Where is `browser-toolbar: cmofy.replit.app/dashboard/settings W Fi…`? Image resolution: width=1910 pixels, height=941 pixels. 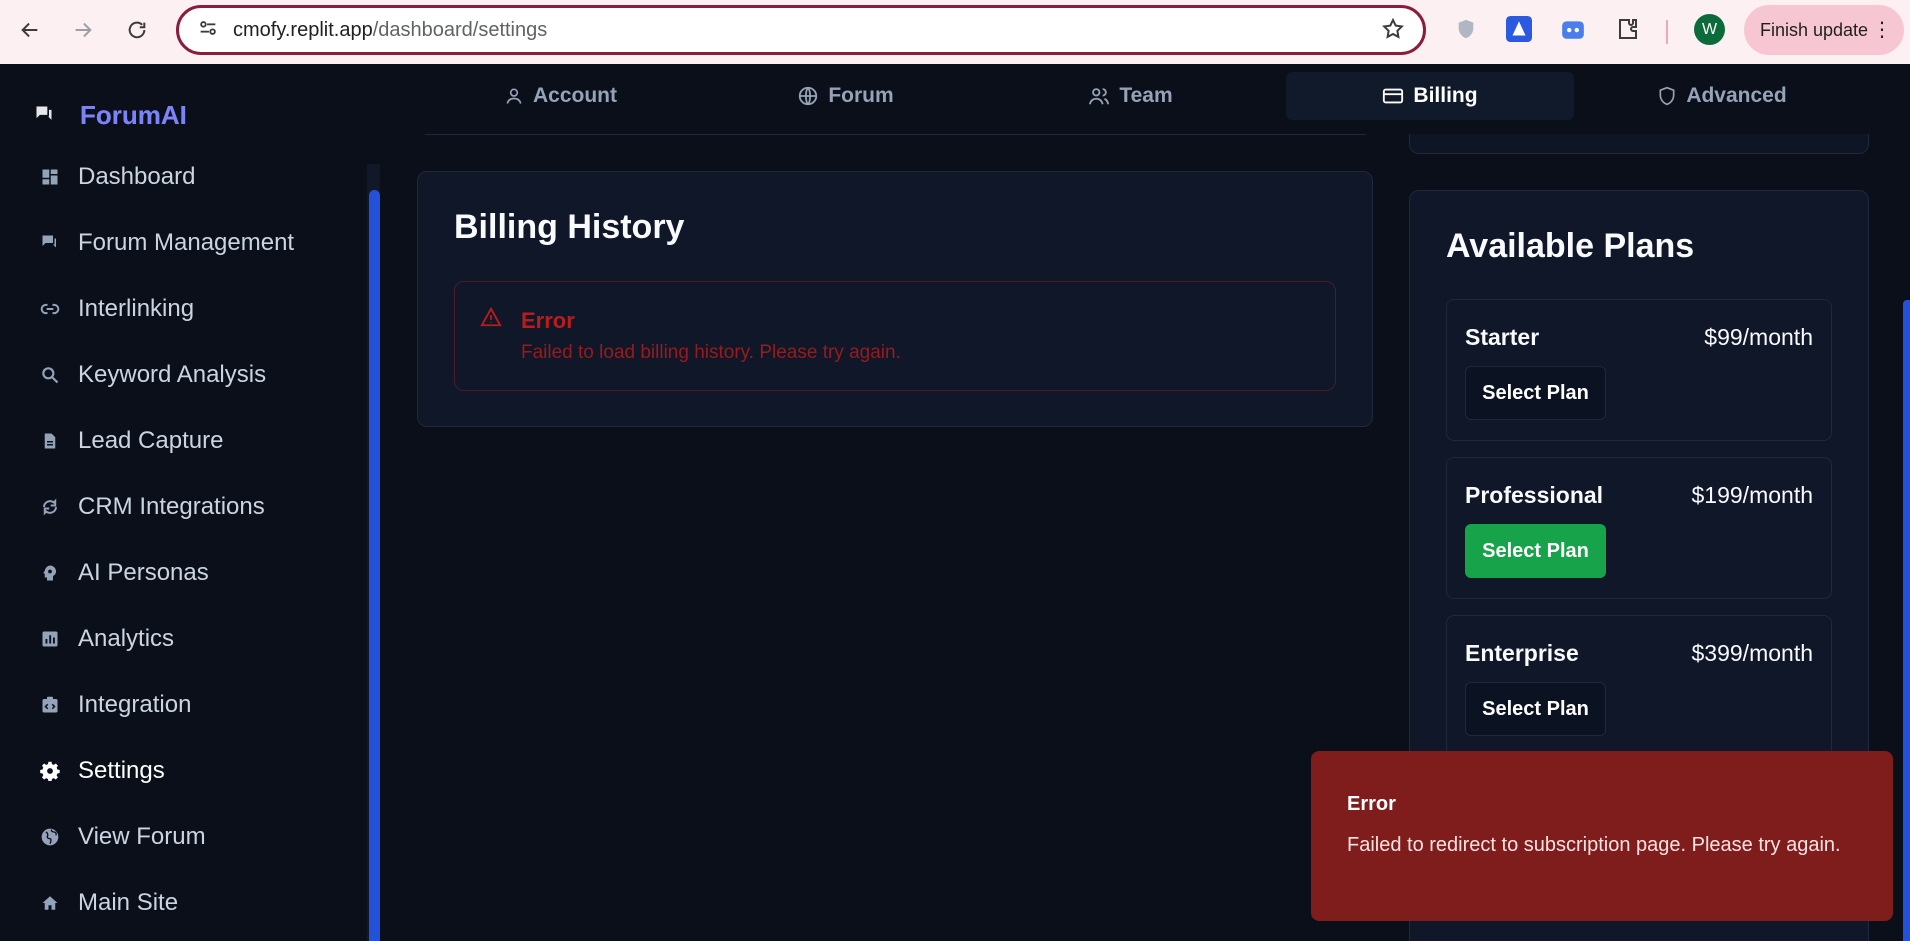 browser-toolbar: cmofy.replit.app/dashboard/settings W Fi… is located at coordinates (955, 32).